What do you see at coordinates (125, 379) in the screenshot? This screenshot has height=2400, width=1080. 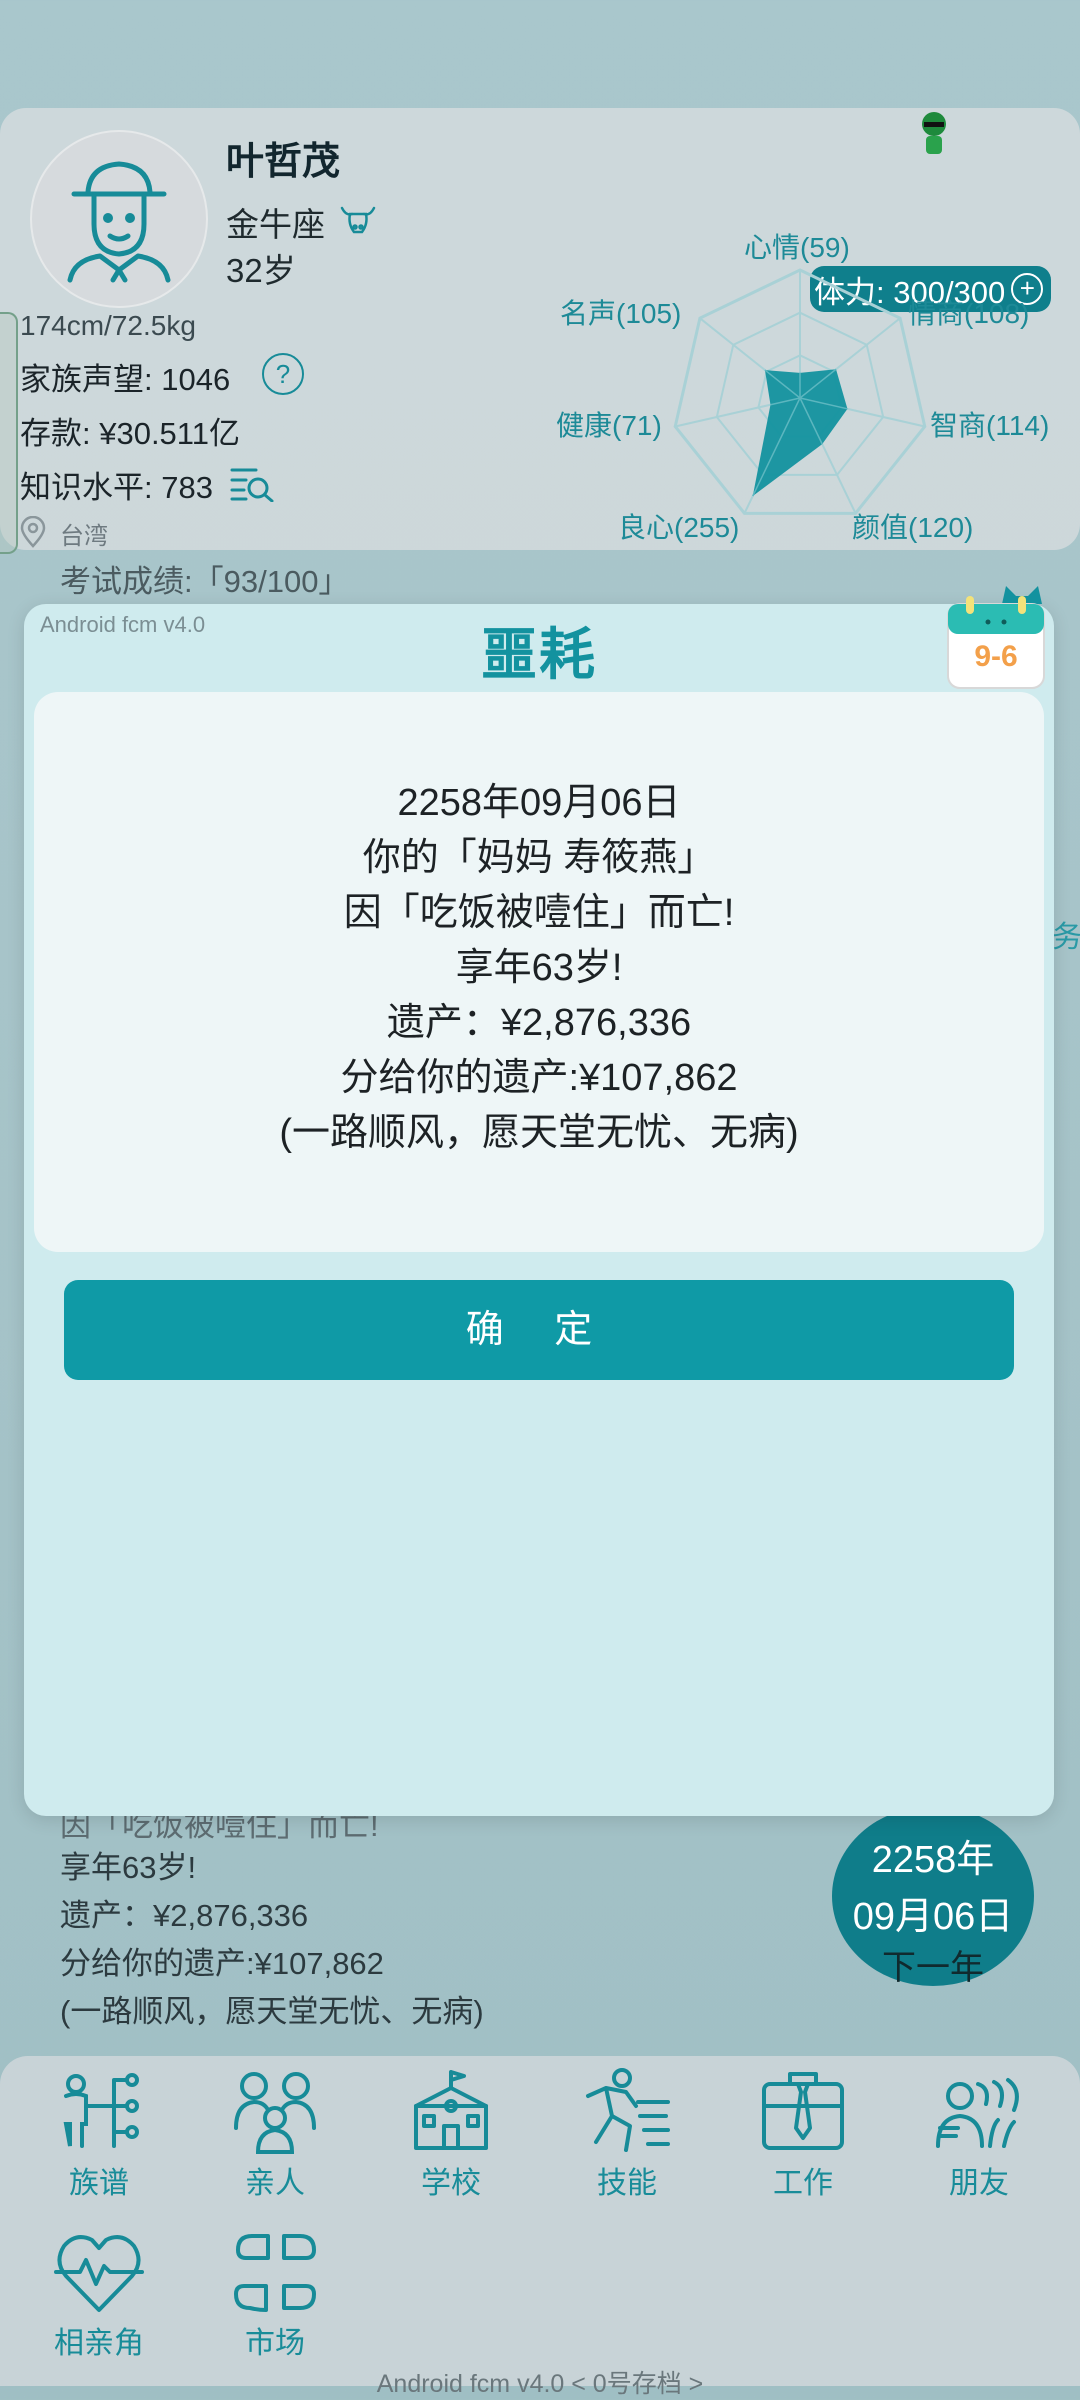 I see `family-reputation: 家族声望: 1046` at bounding box center [125, 379].